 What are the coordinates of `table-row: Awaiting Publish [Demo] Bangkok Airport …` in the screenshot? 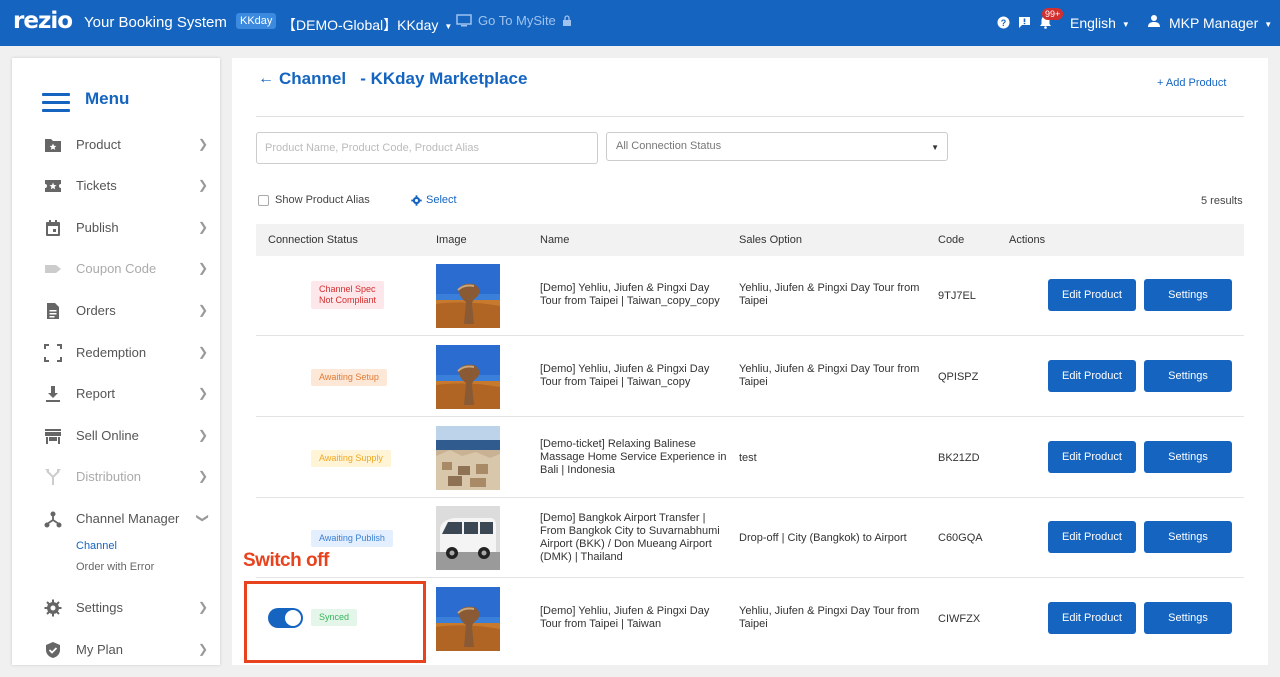 It's located at (750, 538).